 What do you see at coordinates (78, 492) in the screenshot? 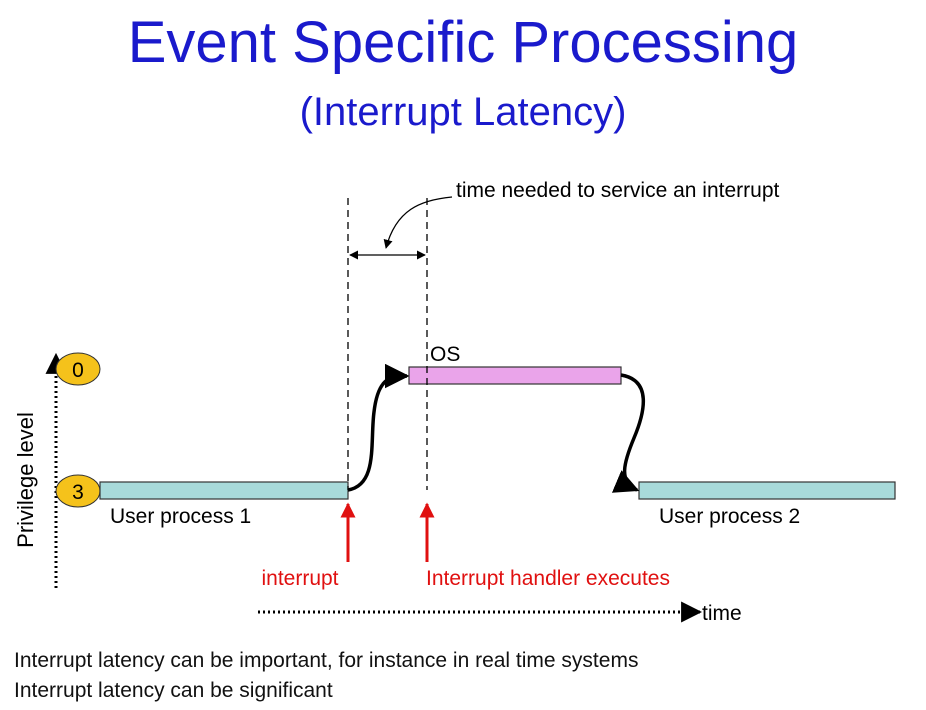
I see `level-3-label: 3` at bounding box center [78, 492].